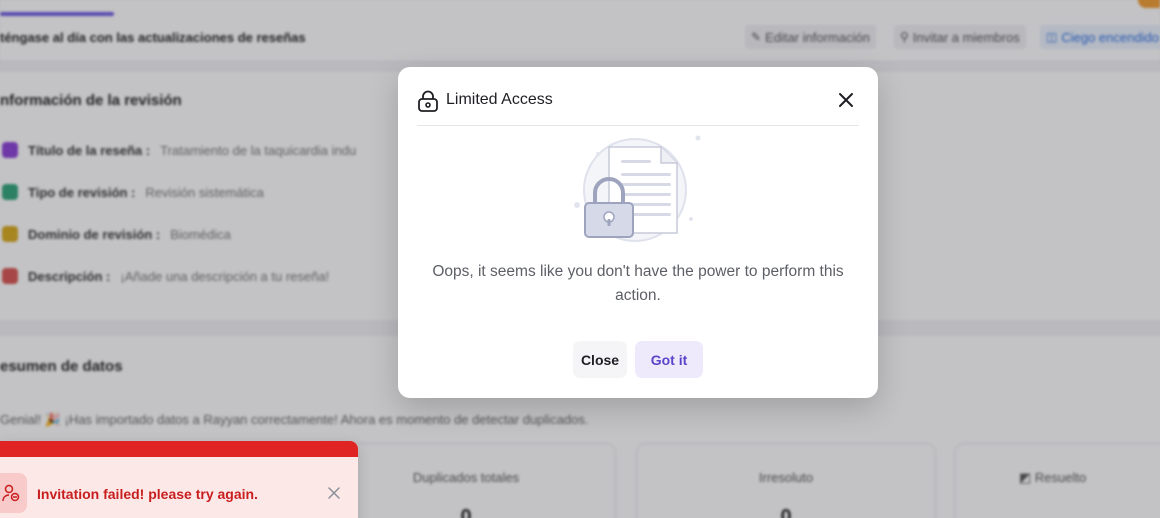 The image size is (1160, 518). What do you see at coordinates (499, 99) in the screenshot?
I see `dialog-title: Limited Access` at bounding box center [499, 99].